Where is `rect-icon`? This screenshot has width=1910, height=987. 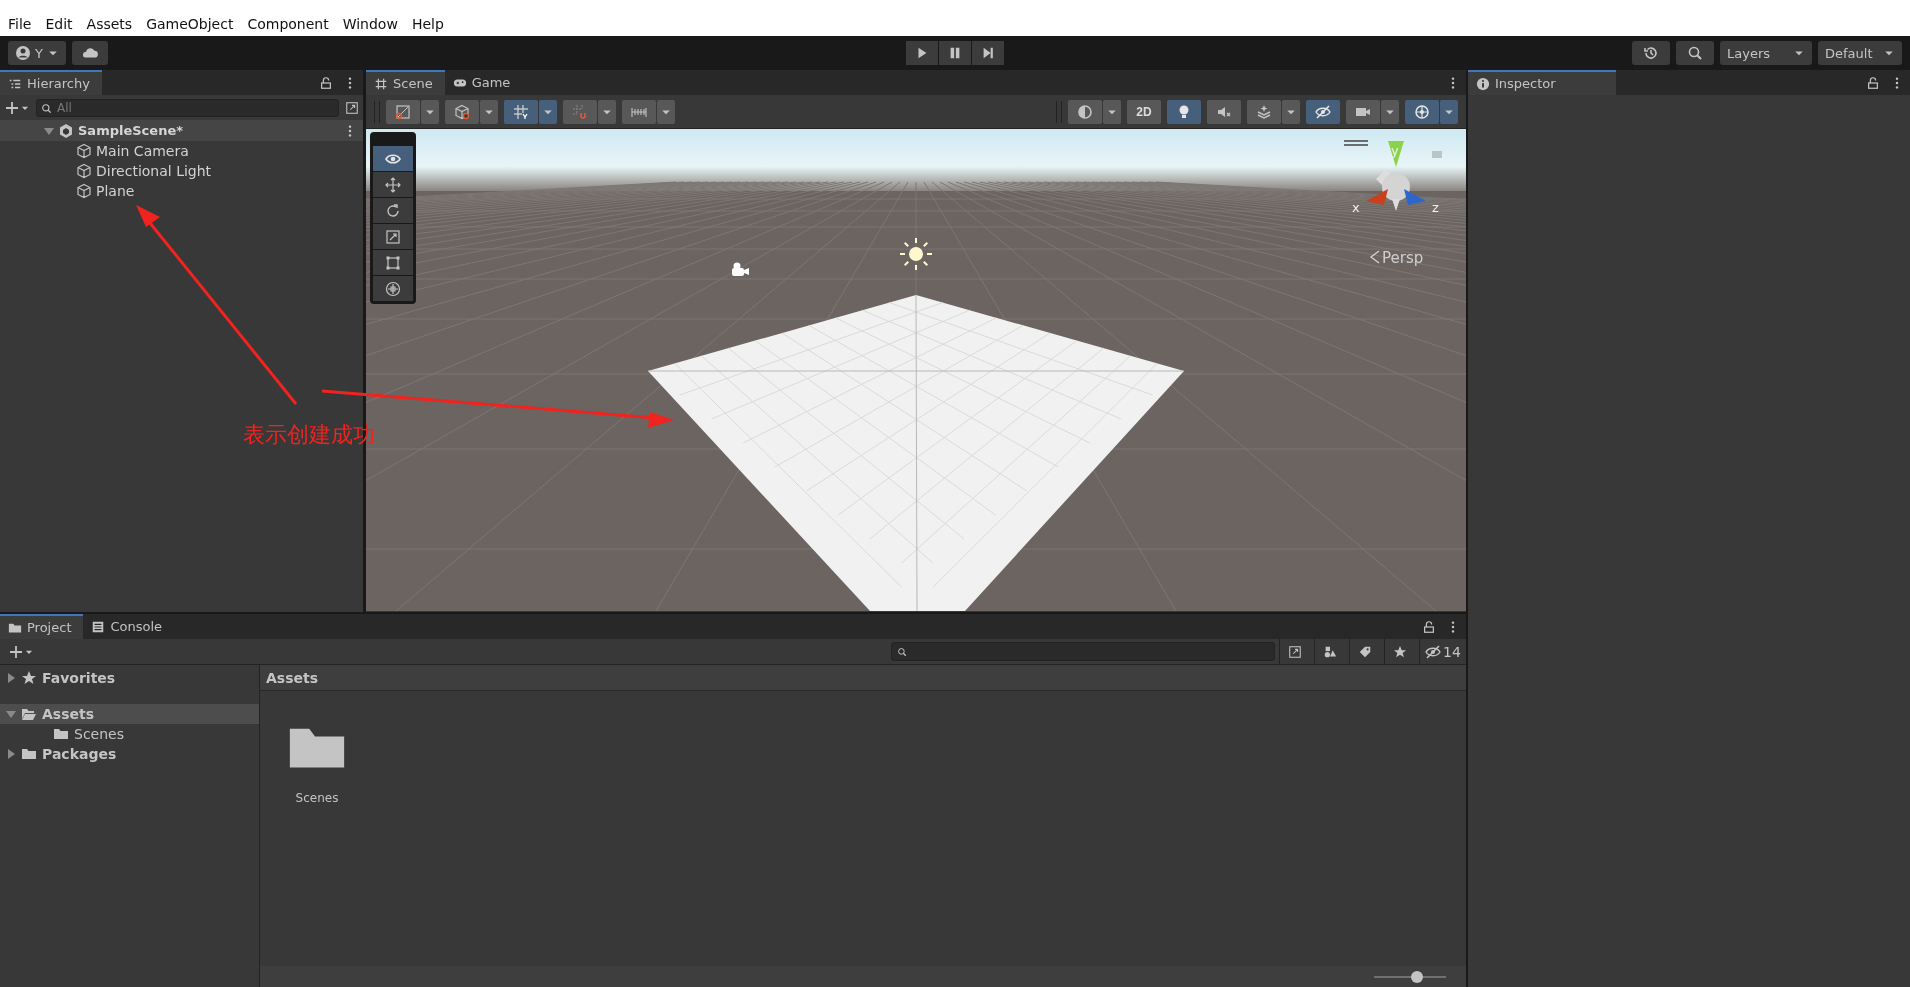
rect-icon is located at coordinates (393, 262).